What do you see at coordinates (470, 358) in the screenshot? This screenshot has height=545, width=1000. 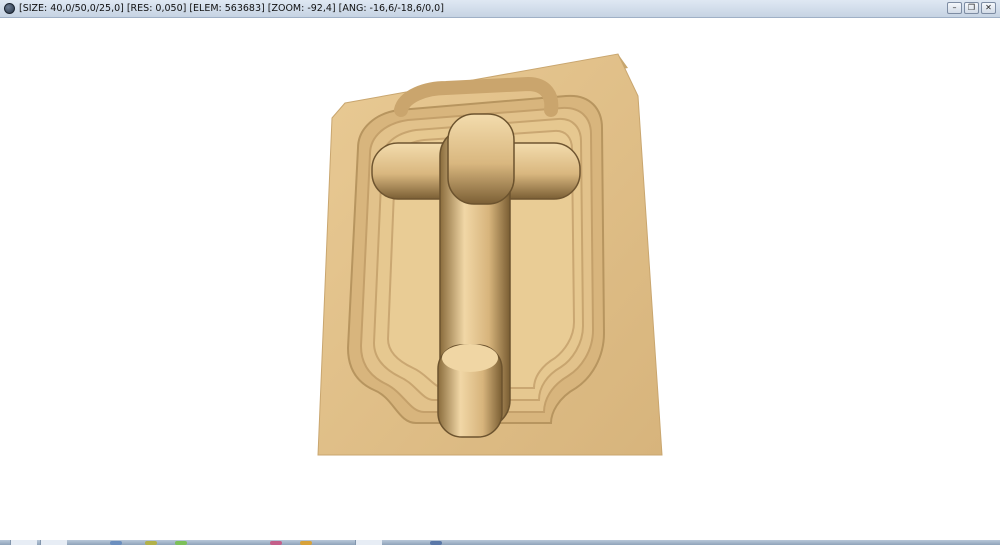 I see `bar-bottom-cap-highlight` at bounding box center [470, 358].